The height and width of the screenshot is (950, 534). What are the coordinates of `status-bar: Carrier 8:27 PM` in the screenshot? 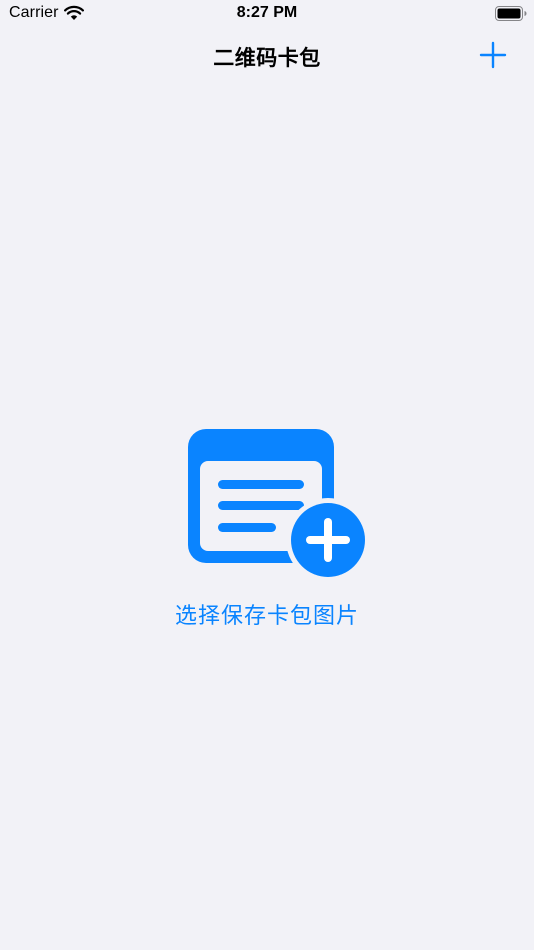 It's located at (267, 15).